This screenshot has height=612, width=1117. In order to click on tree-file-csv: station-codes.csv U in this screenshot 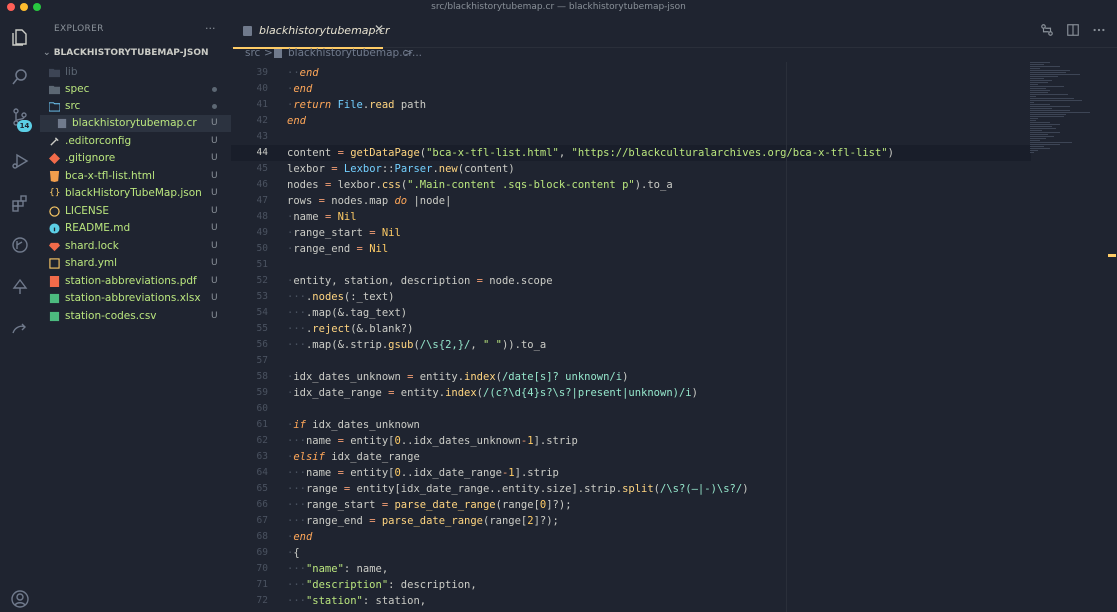, I will do `click(135, 316)`.